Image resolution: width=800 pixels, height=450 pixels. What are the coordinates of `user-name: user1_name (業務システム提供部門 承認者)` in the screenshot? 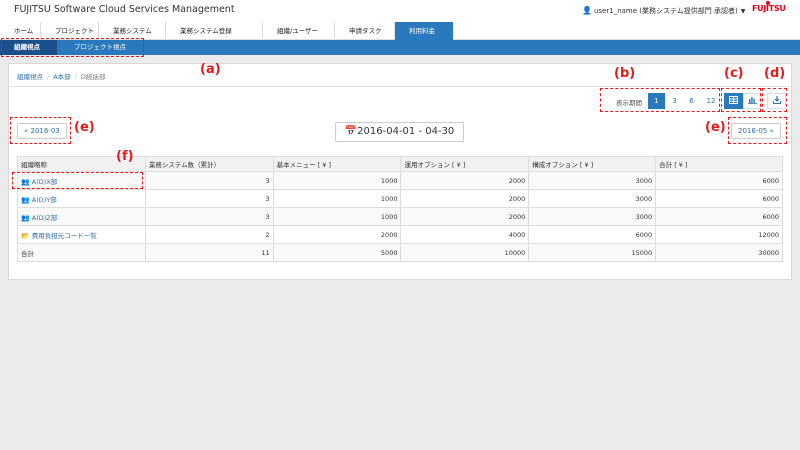 It's located at (665, 11).